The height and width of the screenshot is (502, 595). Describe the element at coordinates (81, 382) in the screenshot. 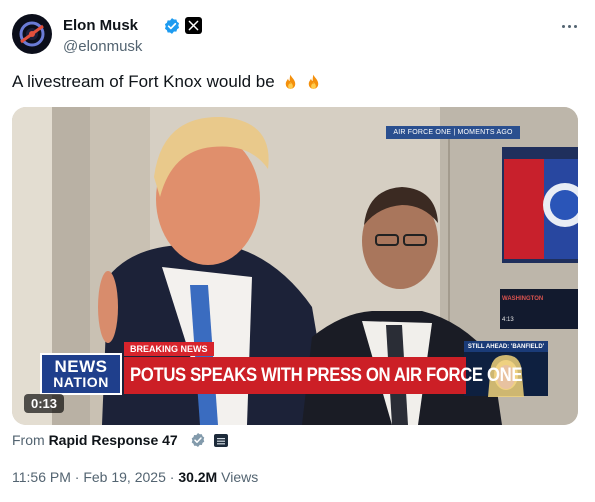

I see `logo-line-2: NATION` at that location.